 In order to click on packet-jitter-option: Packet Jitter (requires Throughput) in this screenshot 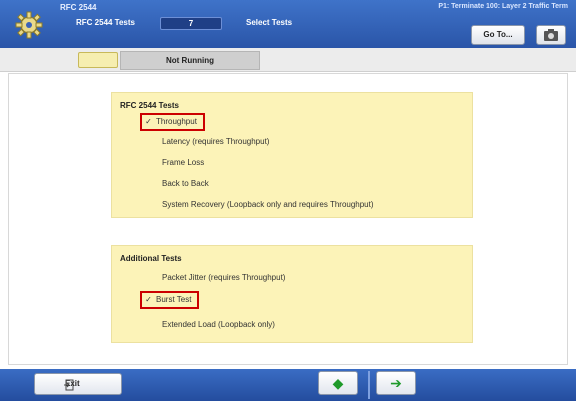, I will do `click(217, 278)`.